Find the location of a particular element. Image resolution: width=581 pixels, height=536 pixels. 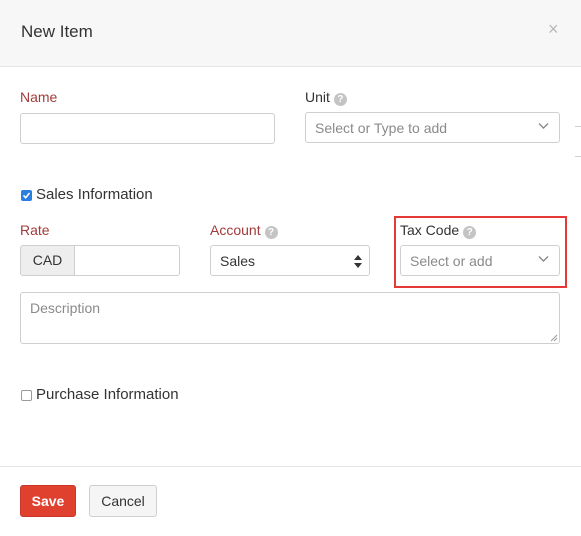

account-label: Account? is located at coordinates (244, 230).